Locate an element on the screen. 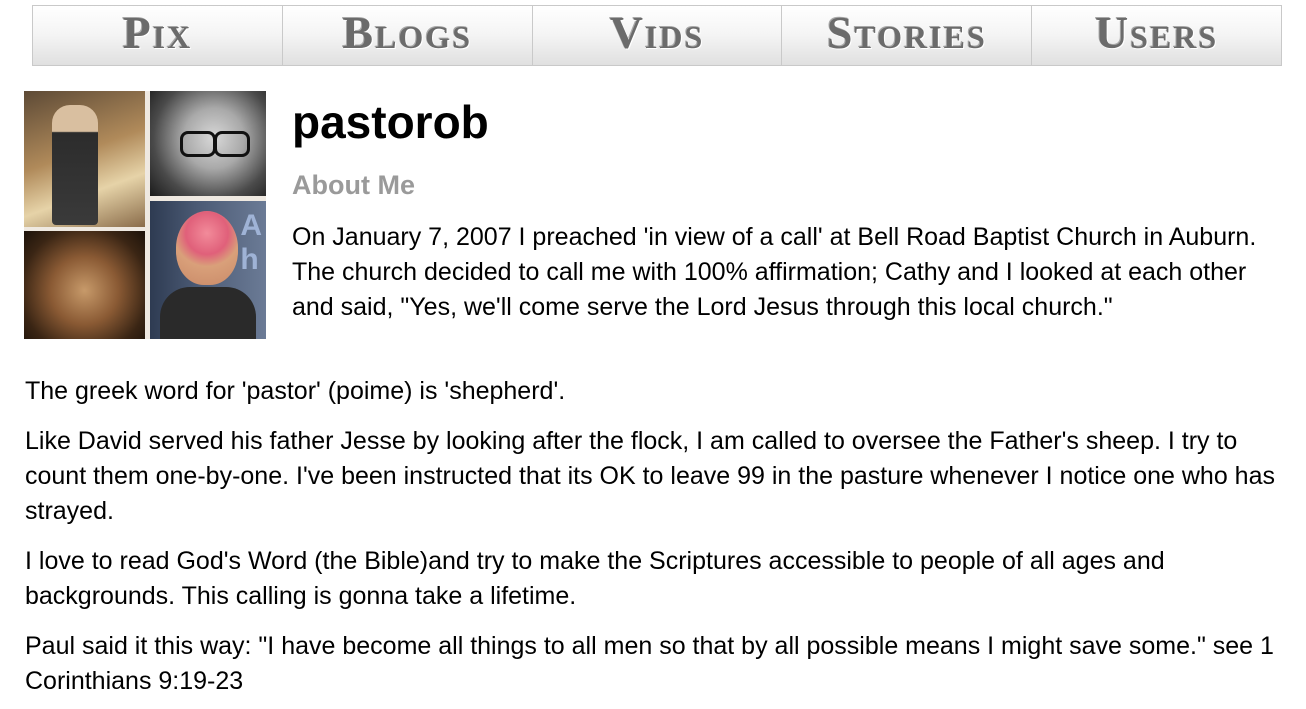 This screenshot has width=1306, height=709. tab-users: Users is located at coordinates (1156, 35).